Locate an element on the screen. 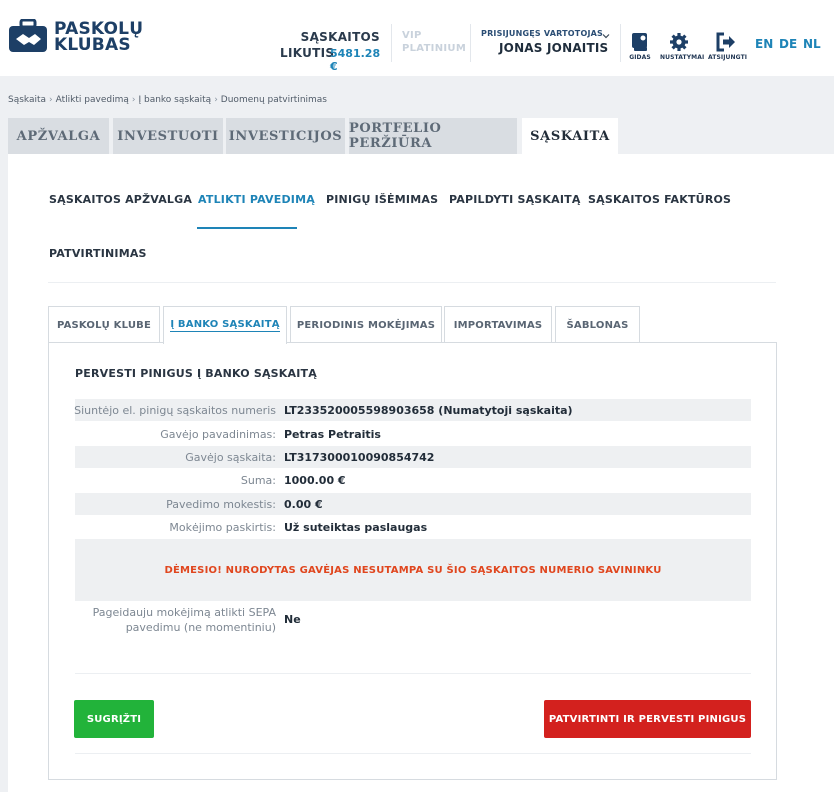 Image resolution: width=834 pixels, height=792 pixels. back-button: SUGRĮŽTI is located at coordinates (114, 719).